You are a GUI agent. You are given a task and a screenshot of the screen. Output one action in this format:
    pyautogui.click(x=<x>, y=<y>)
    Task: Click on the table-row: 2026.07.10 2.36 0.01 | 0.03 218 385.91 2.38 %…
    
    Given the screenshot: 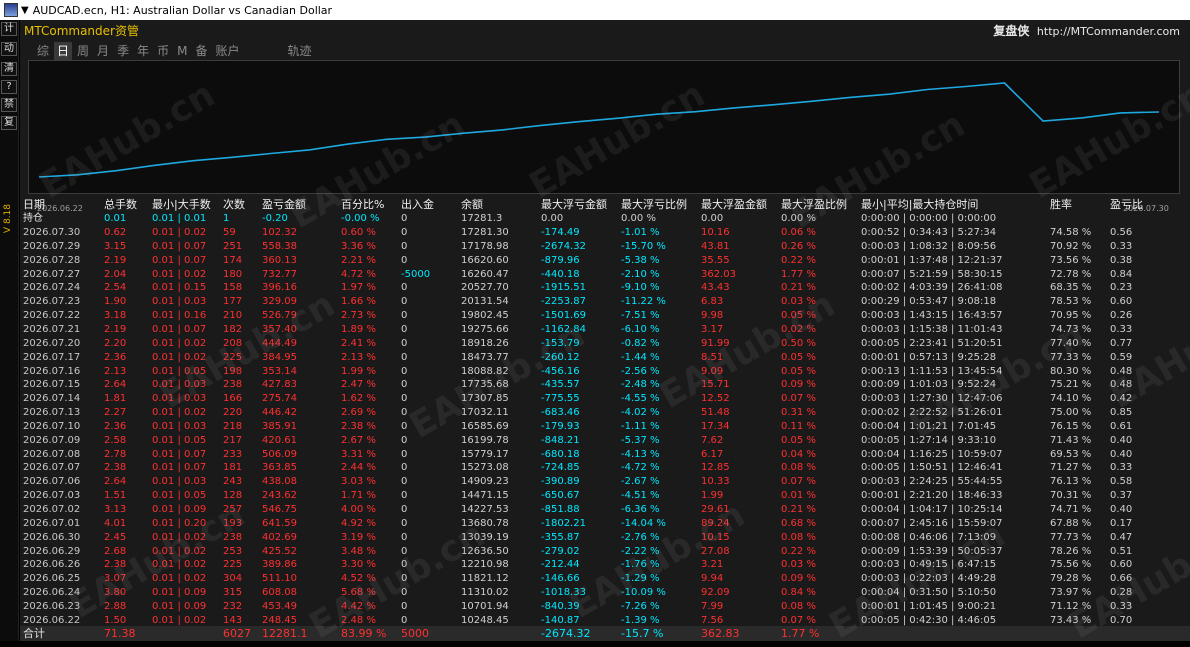 What is the action you would take?
    pyautogui.click(x=605, y=427)
    